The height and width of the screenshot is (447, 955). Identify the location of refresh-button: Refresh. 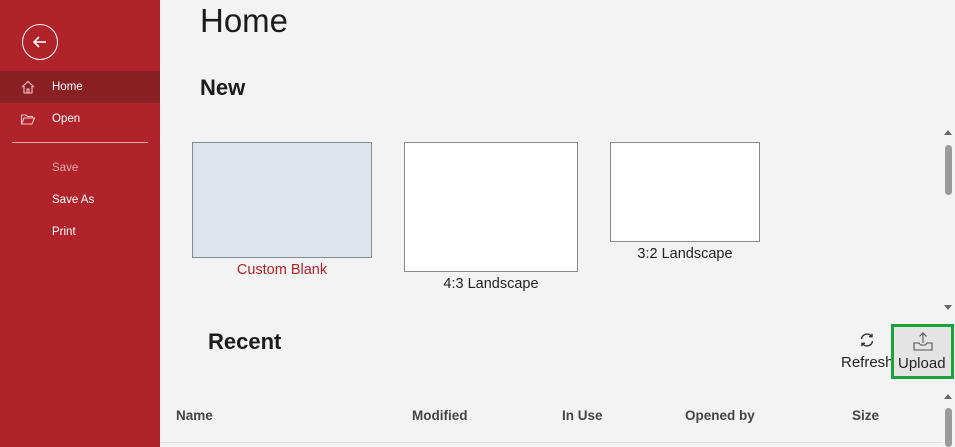
(867, 352).